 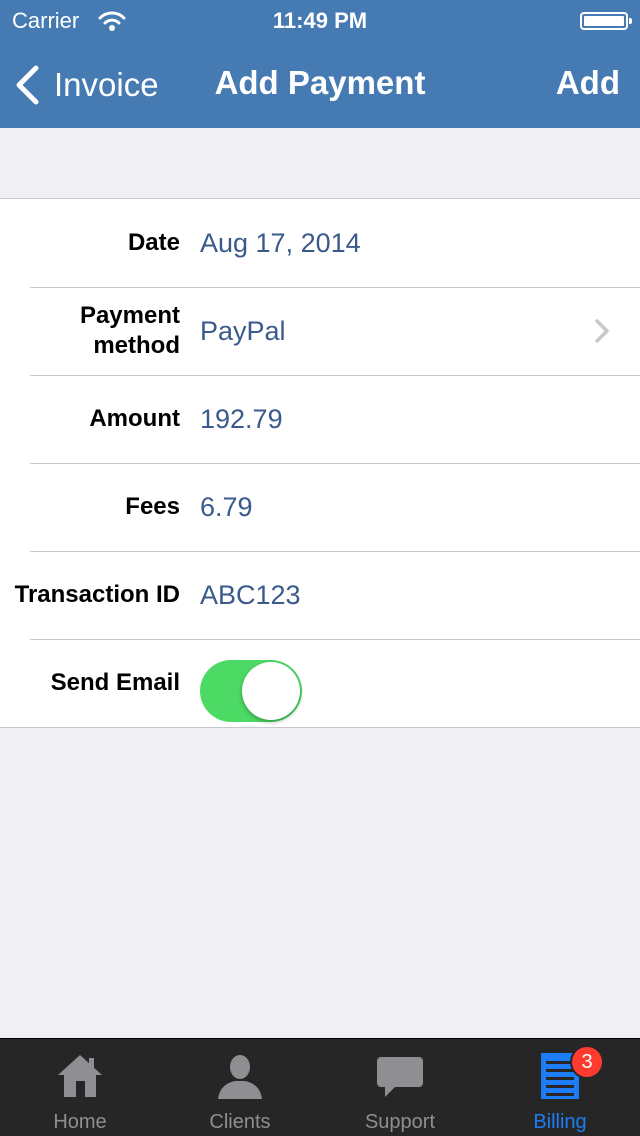 What do you see at coordinates (152, 506) in the screenshot?
I see `fees-label: Fees` at bounding box center [152, 506].